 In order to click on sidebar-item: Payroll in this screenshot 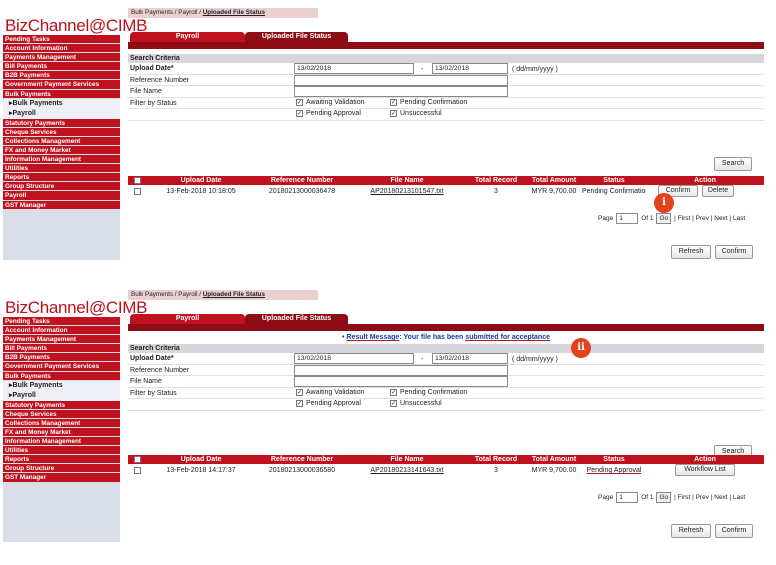, I will do `click(61, 196)`.